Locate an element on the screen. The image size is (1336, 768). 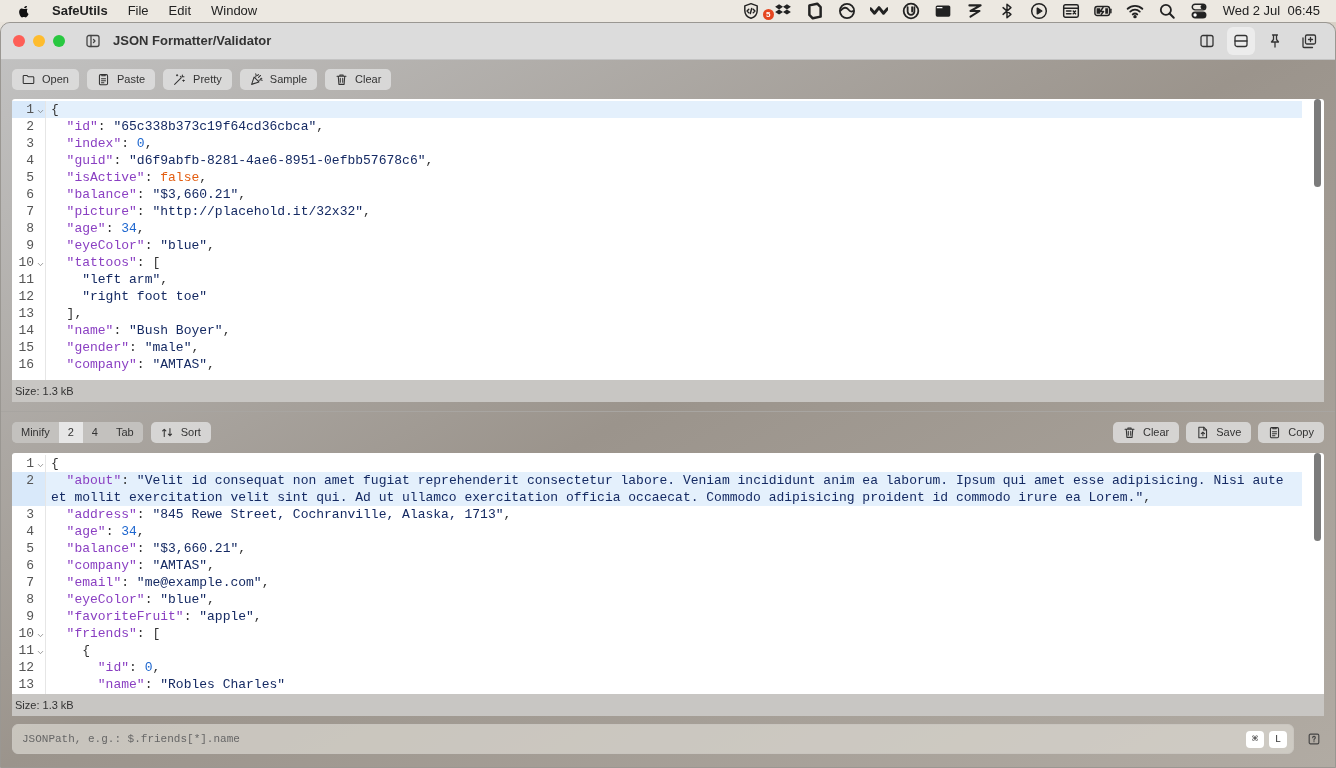
torrent-icon is located at coordinates (910, 11).